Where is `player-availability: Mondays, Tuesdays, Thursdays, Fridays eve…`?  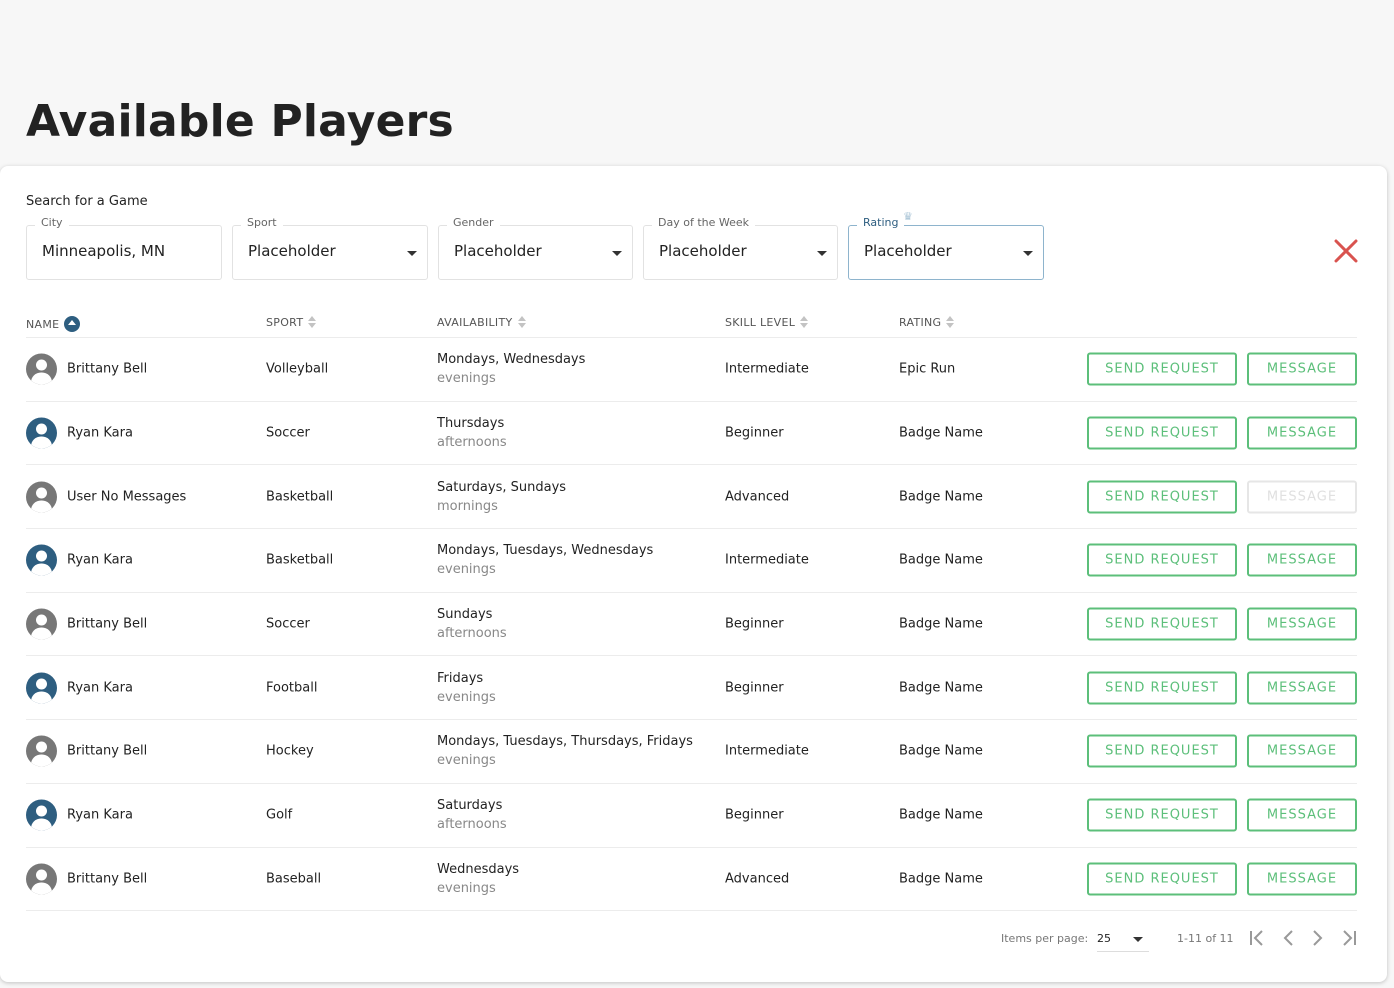 player-availability: Mondays, Tuesdays, Thursdays, Fridays eve… is located at coordinates (565, 751).